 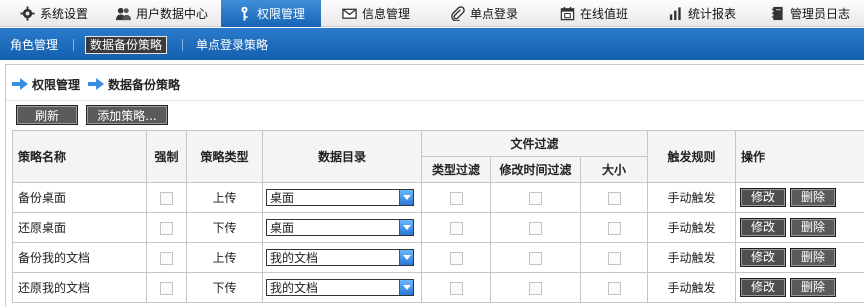 I want to click on sub-navigation: 角色管理 数据备份策略 单点登录策略, so click(x=432, y=44).